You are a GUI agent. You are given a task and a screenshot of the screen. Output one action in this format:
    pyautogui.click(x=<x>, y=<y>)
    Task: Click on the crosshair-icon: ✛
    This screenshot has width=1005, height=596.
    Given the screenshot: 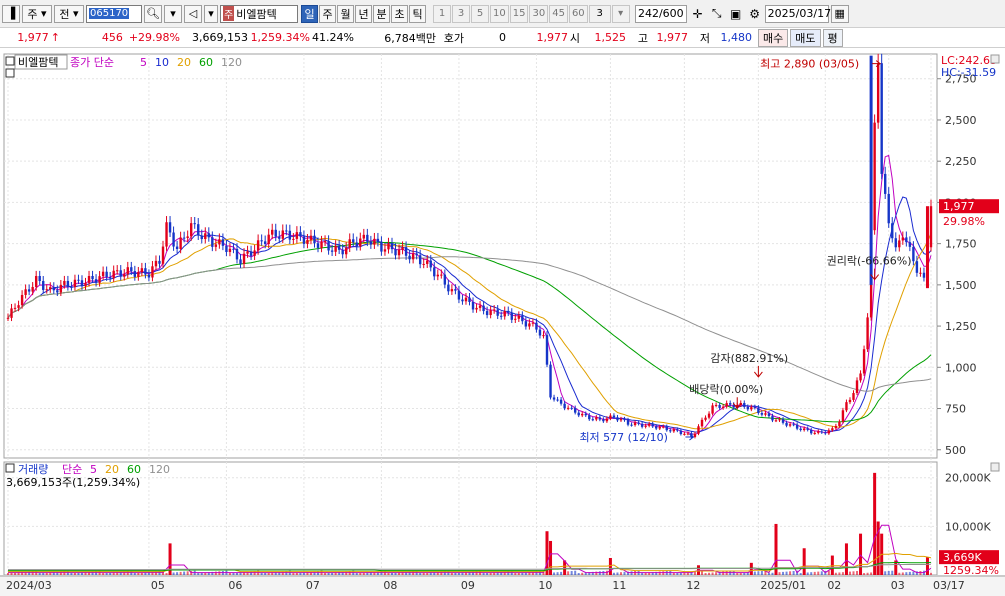 What is the action you would take?
    pyautogui.click(x=698, y=14)
    